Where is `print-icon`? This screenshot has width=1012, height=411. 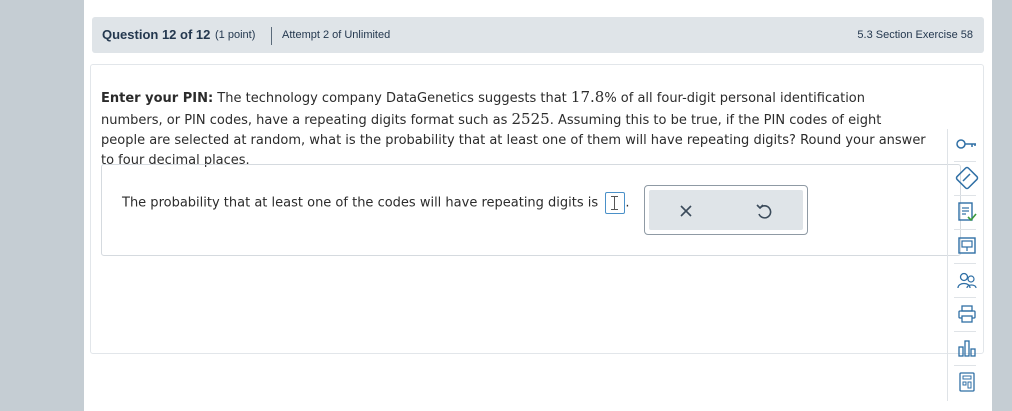
print-icon is located at coordinates (967, 314).